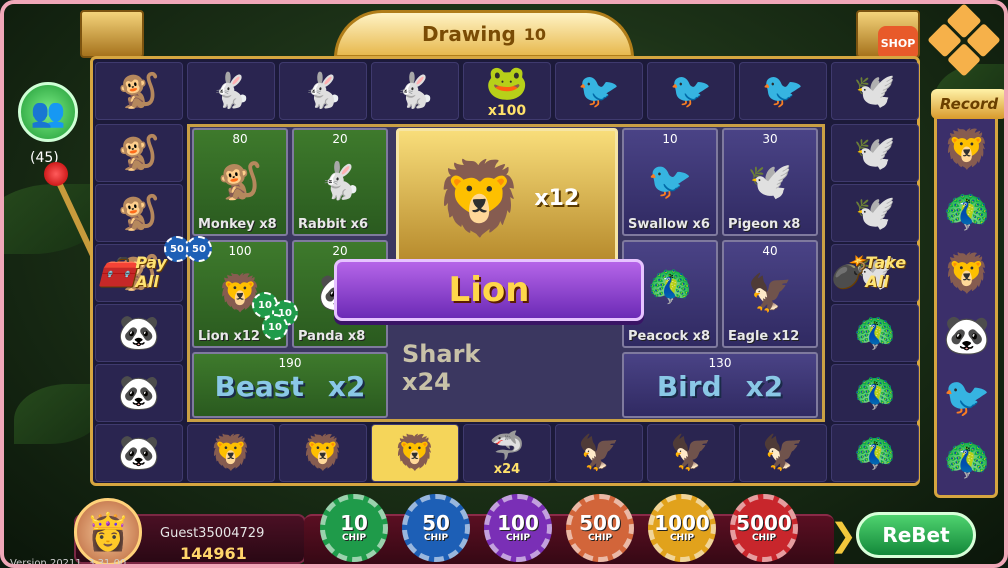  Describe the element at coordinates (117, 272) in the screenshot. I see `treasure-chest-icon: 🧰` at that location.